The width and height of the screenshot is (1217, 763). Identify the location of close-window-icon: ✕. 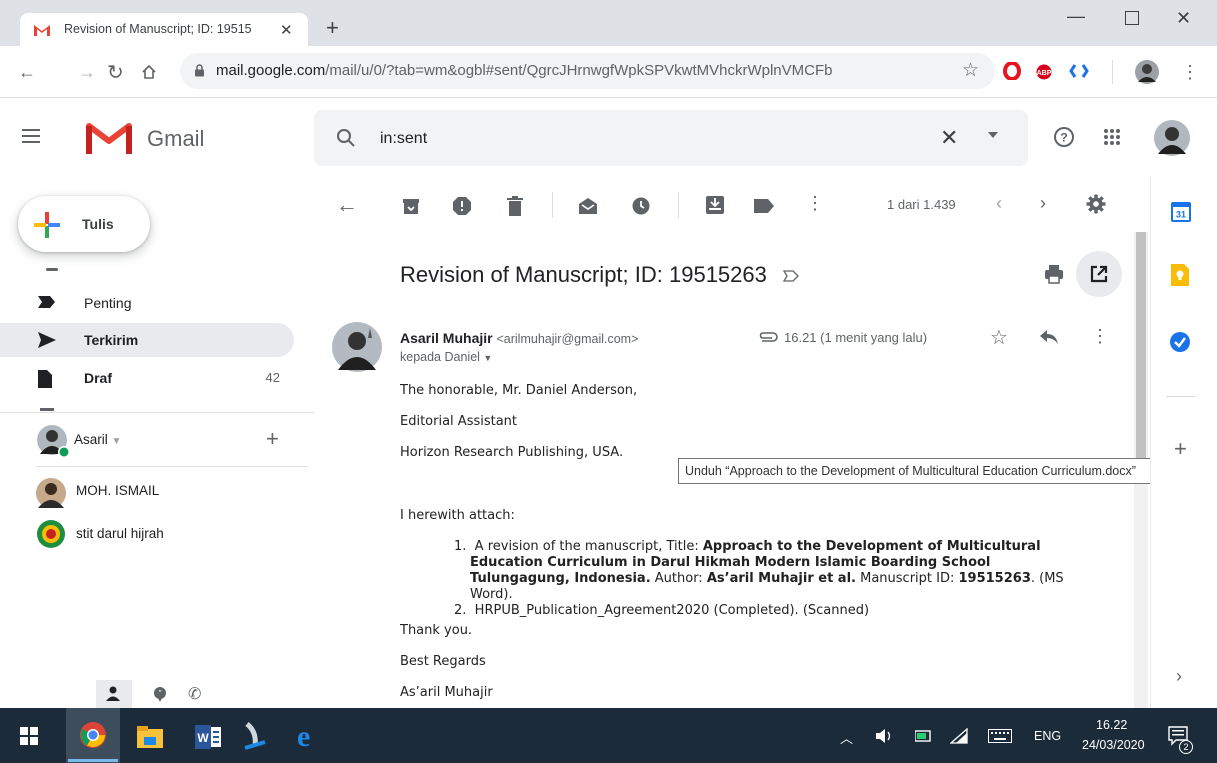
(1183, 18).